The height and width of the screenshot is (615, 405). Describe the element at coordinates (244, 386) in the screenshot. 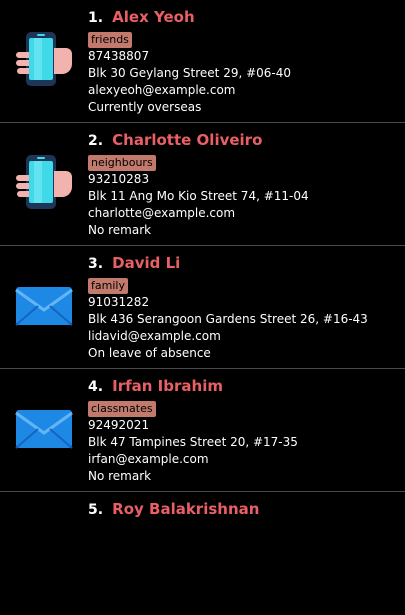

I see `name-row: 4. Irfan Ibrahim` at that location.